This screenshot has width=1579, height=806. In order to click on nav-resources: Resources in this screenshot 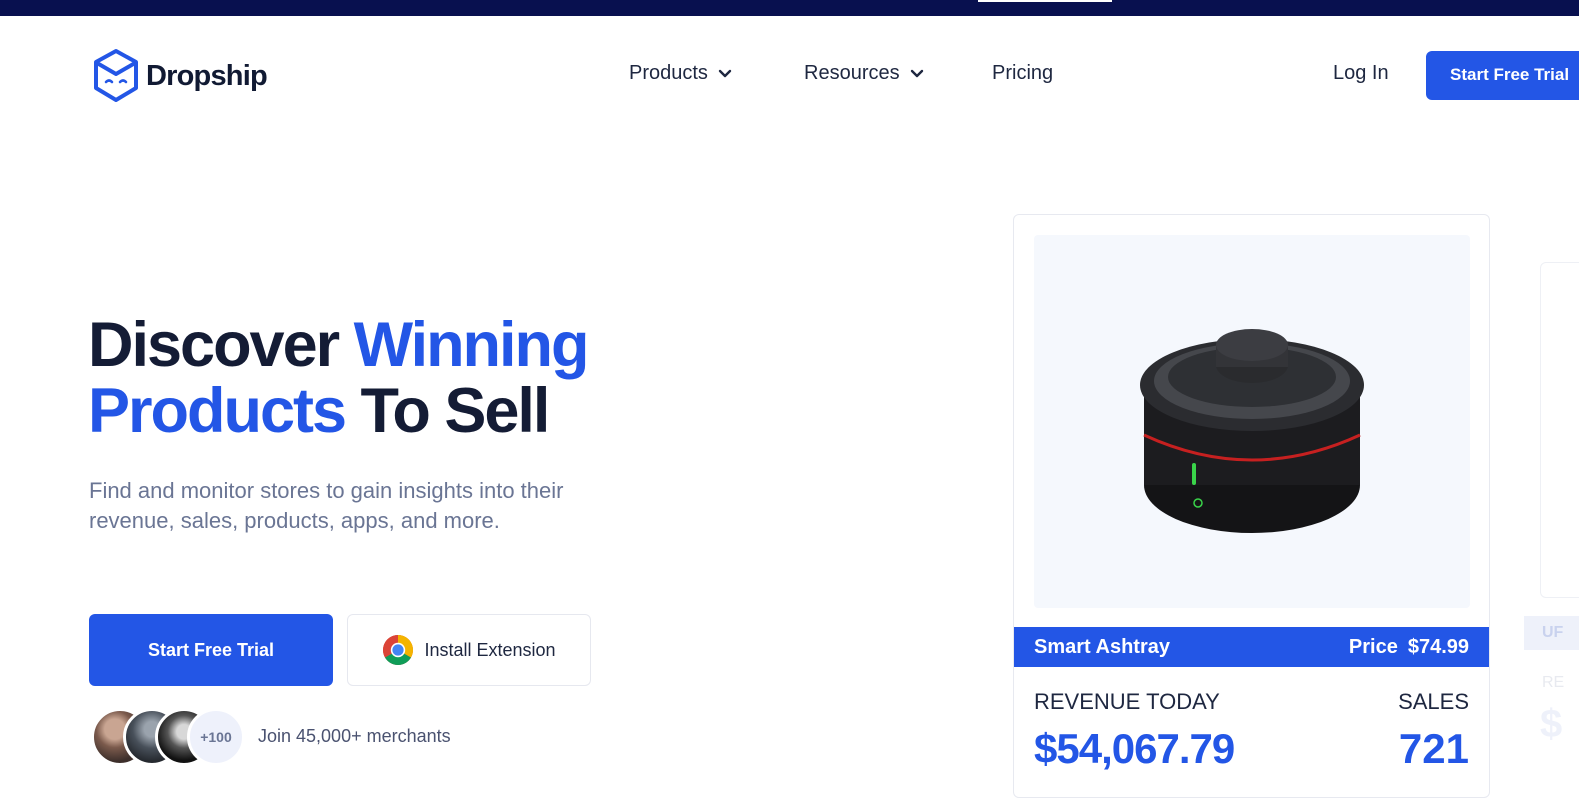, I will do `click(864, 73)`.